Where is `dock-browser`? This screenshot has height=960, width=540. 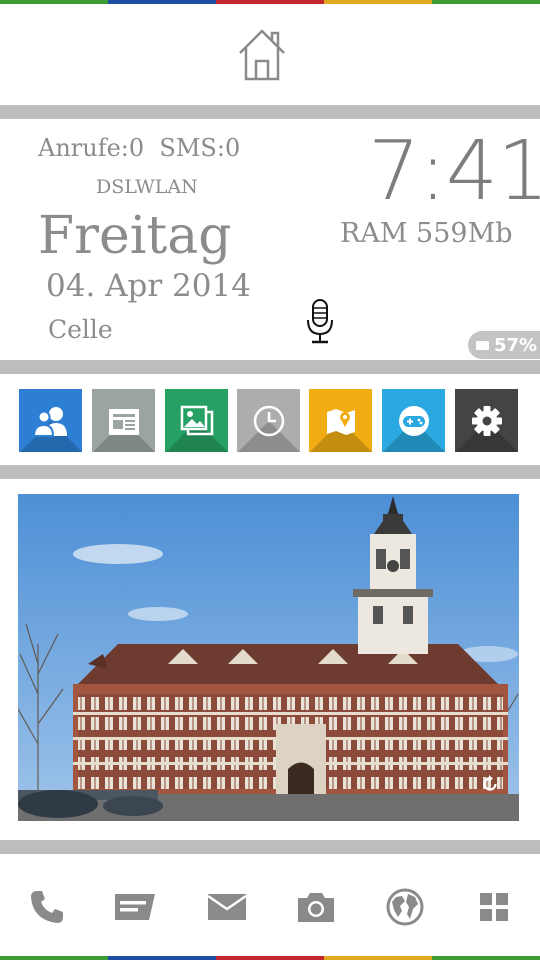 dock-browser is located at coordinates (405, 907).